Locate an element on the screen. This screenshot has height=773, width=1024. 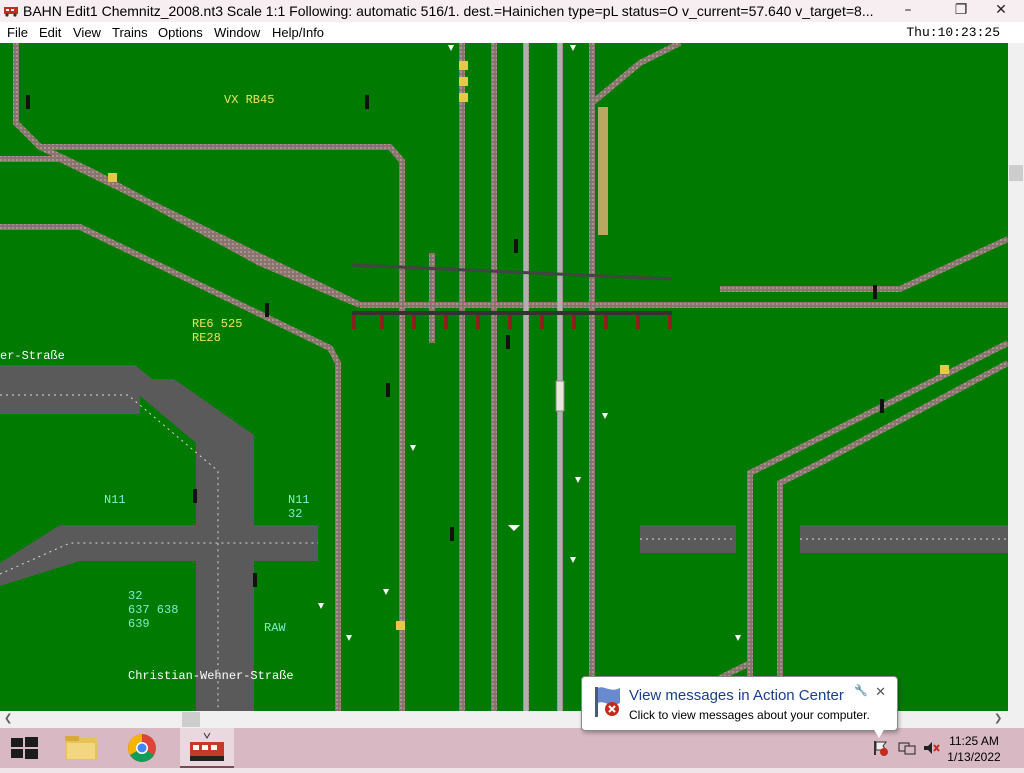
taskbar: 11:25 AM 1/13/2022 is located at coordinates (512, 748).